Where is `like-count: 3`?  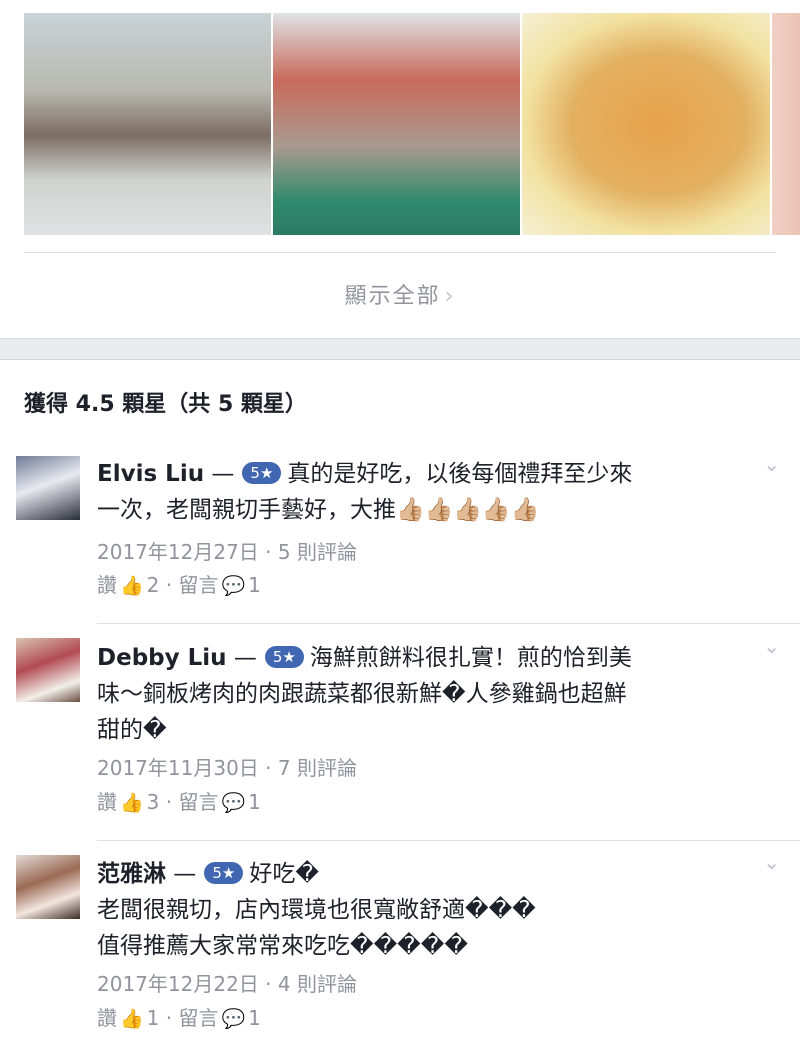 like-count: 3 is located at coordinates (153, 802).